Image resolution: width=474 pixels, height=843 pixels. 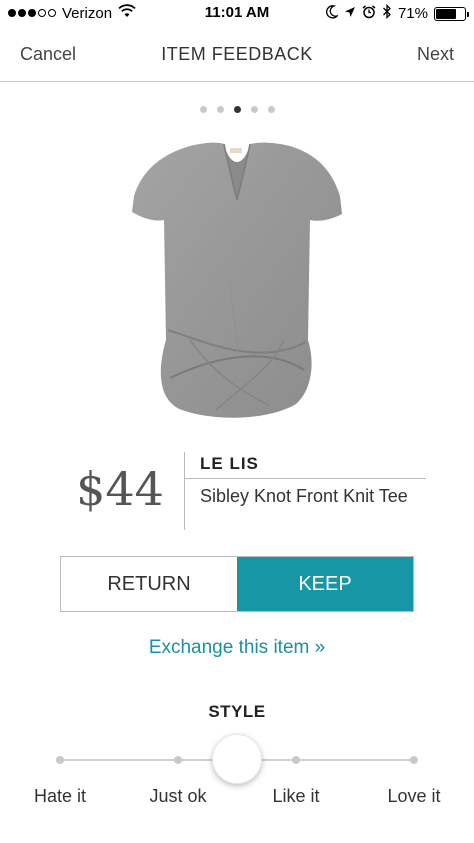 I want to click on page-title: ITEM FEEDBACK, so click(x=237, y=54).